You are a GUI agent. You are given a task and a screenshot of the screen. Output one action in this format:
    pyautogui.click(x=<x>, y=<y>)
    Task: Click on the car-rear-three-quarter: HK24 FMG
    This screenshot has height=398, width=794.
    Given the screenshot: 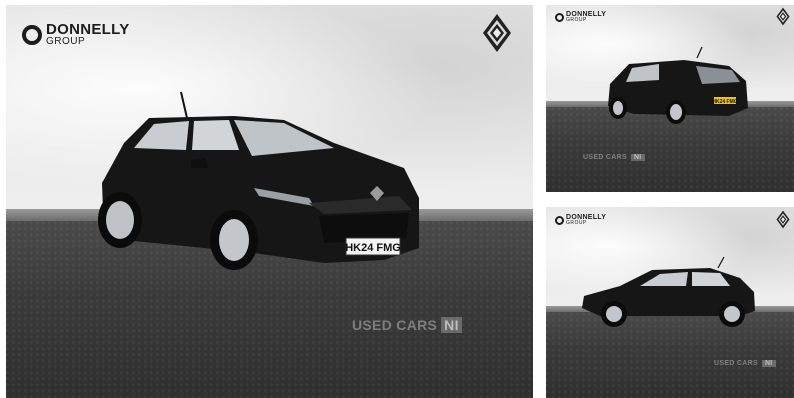 What is the action you would take?
    pyautogui.click(x=678, y=85)
    